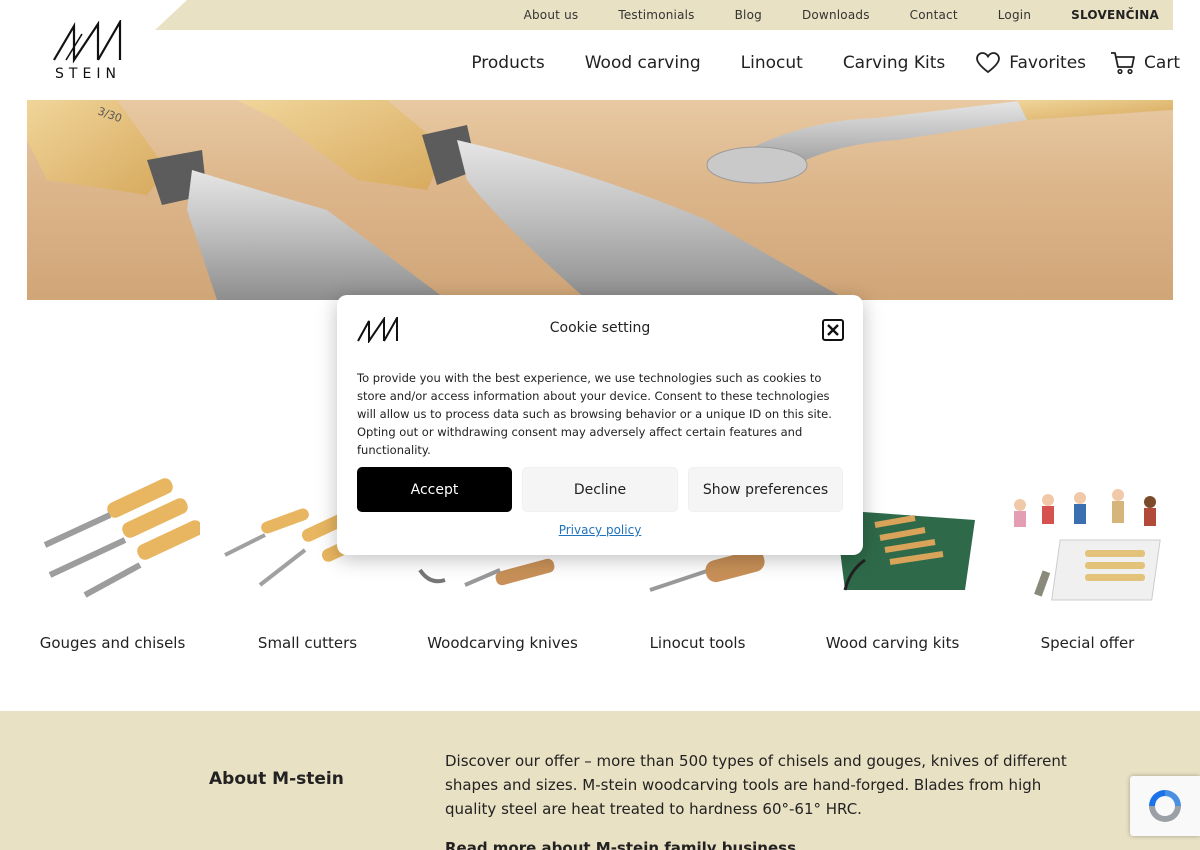 The width and height of the screenshot is (1200, 850). What do you see at coordinates (600, 530) in the screenshot?
I see `privacy-policy-link: Privacy policy` at bounding box center [600, 530].